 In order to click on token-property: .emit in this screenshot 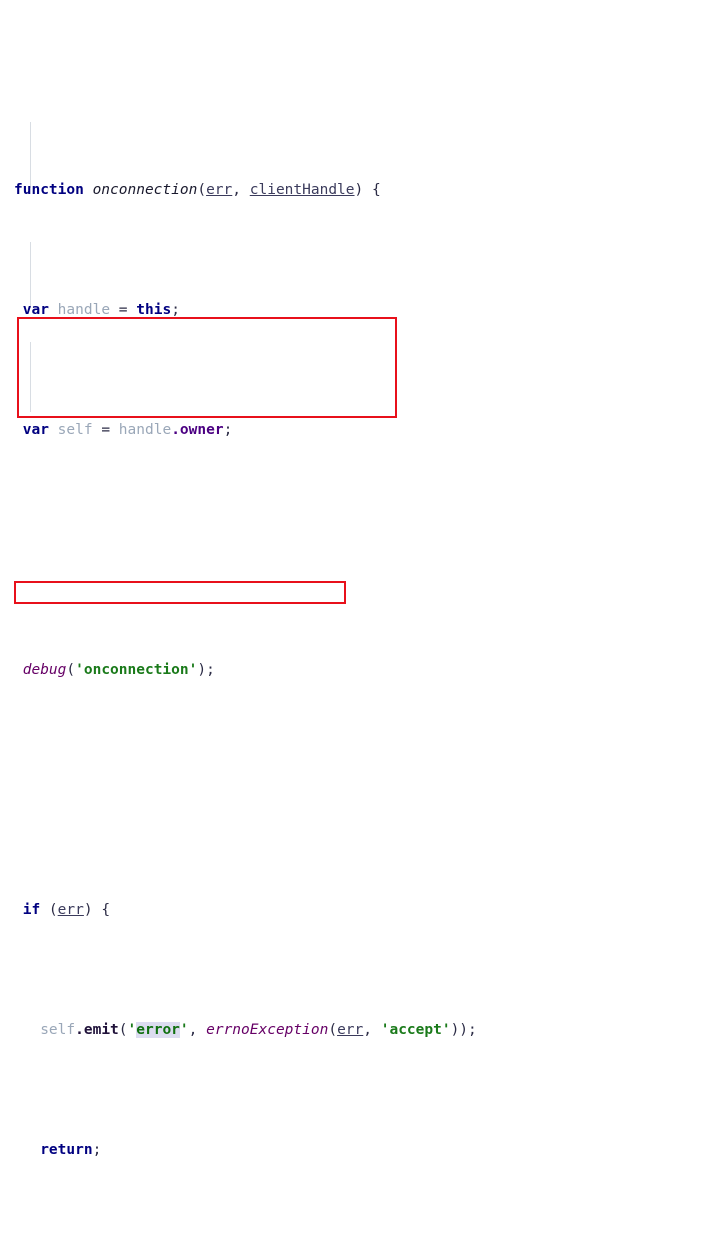, I will do `click(97, 1030)`.